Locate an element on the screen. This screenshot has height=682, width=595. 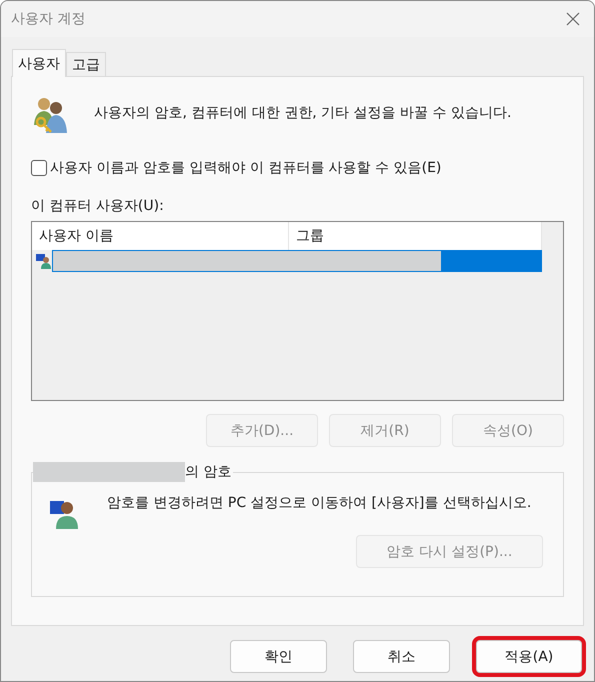
checkbox-label: 사용자 이름과 암호를 입력해야 이 컴퓨터를 사용할 수 있음(E) is located at coordinates (246, 168).